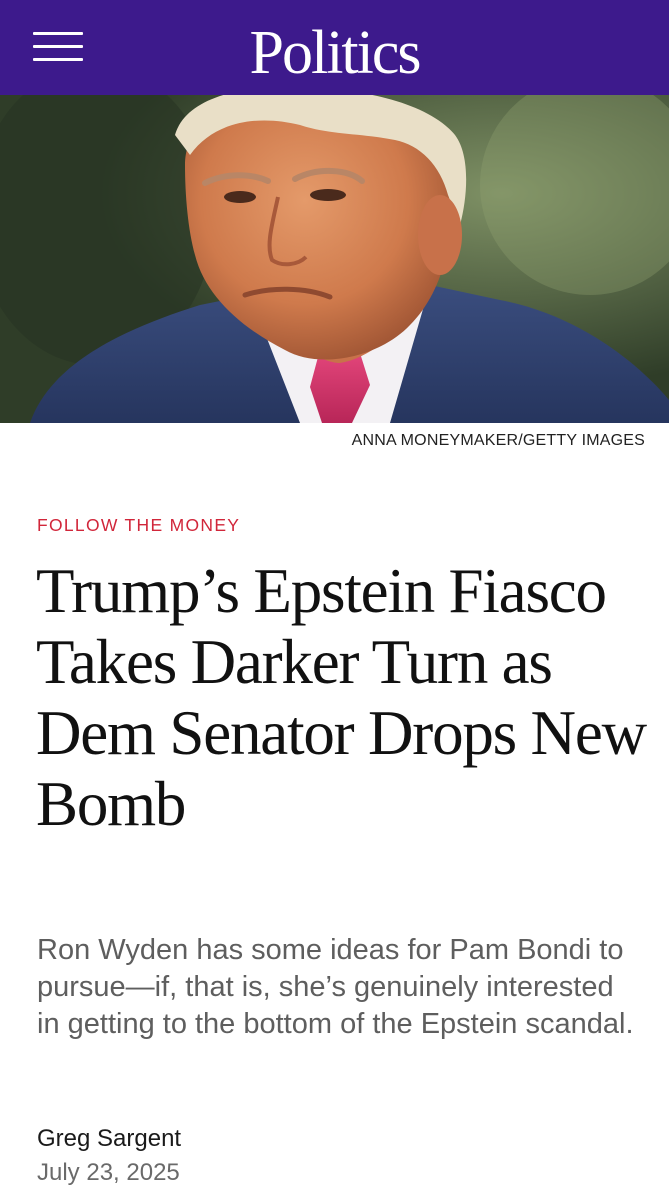 This screenshot has height=1200, width=669. Describe the element at coordinates (498, 440) in the screenshot. I see `photo-credit: ANNA MONEYMAKER/GETTY IMAGES` at that location.